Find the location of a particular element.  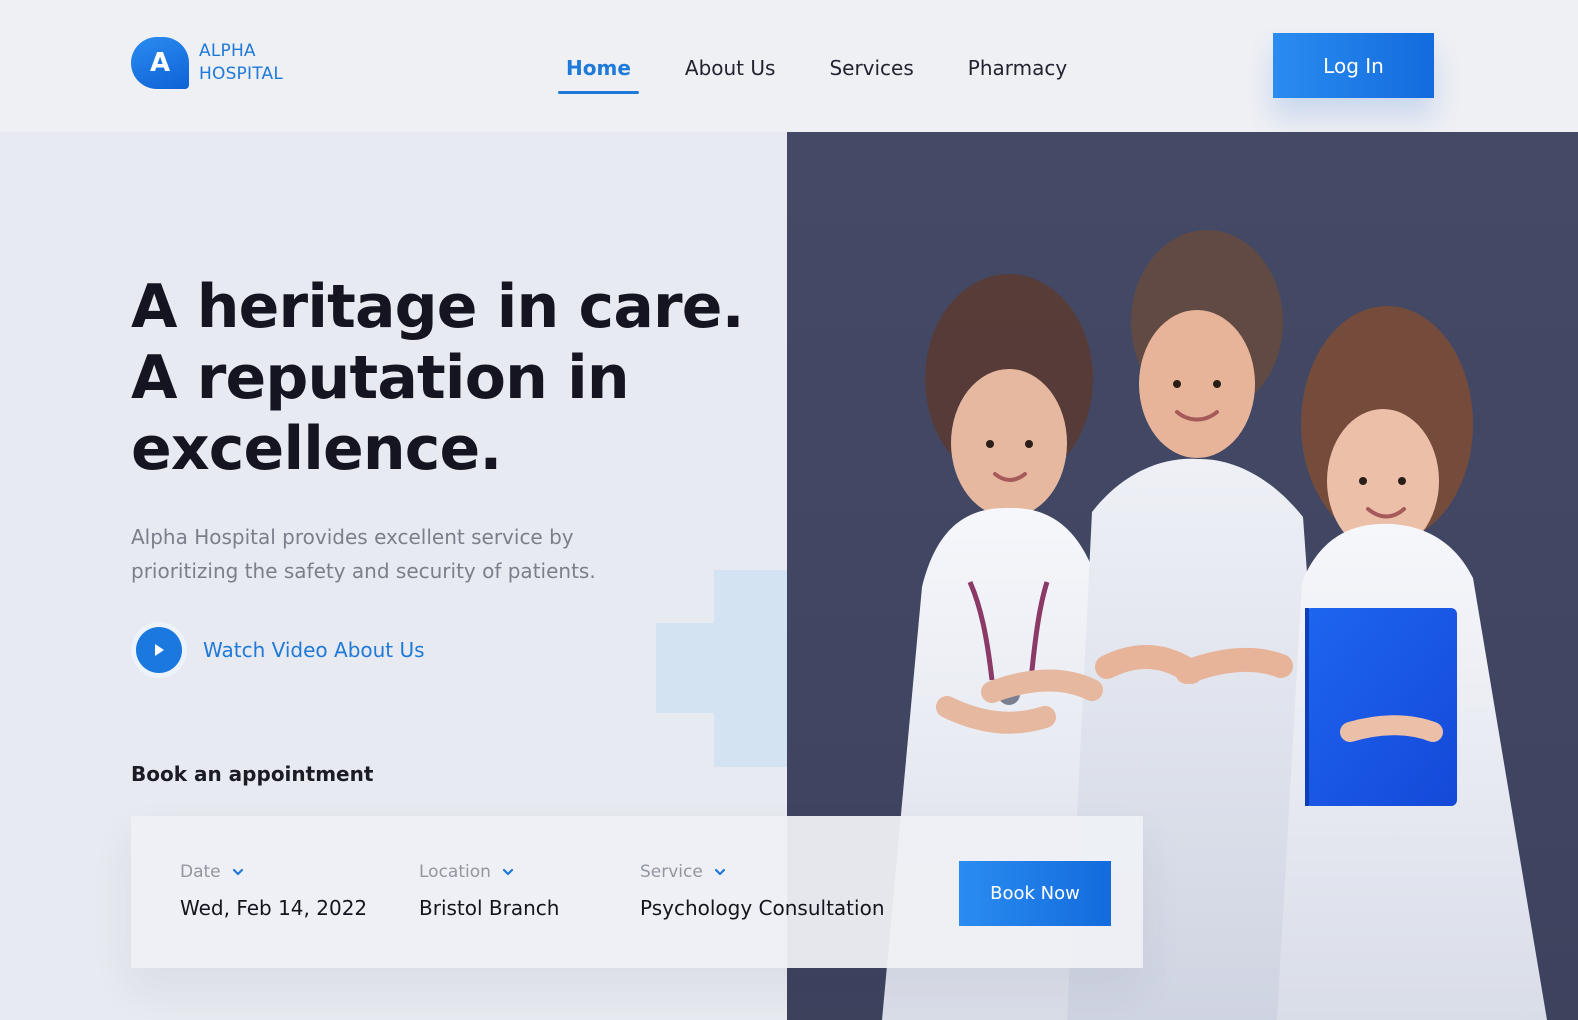

book-appointment-title: Book an appointment is located at coordinates (252, 774).